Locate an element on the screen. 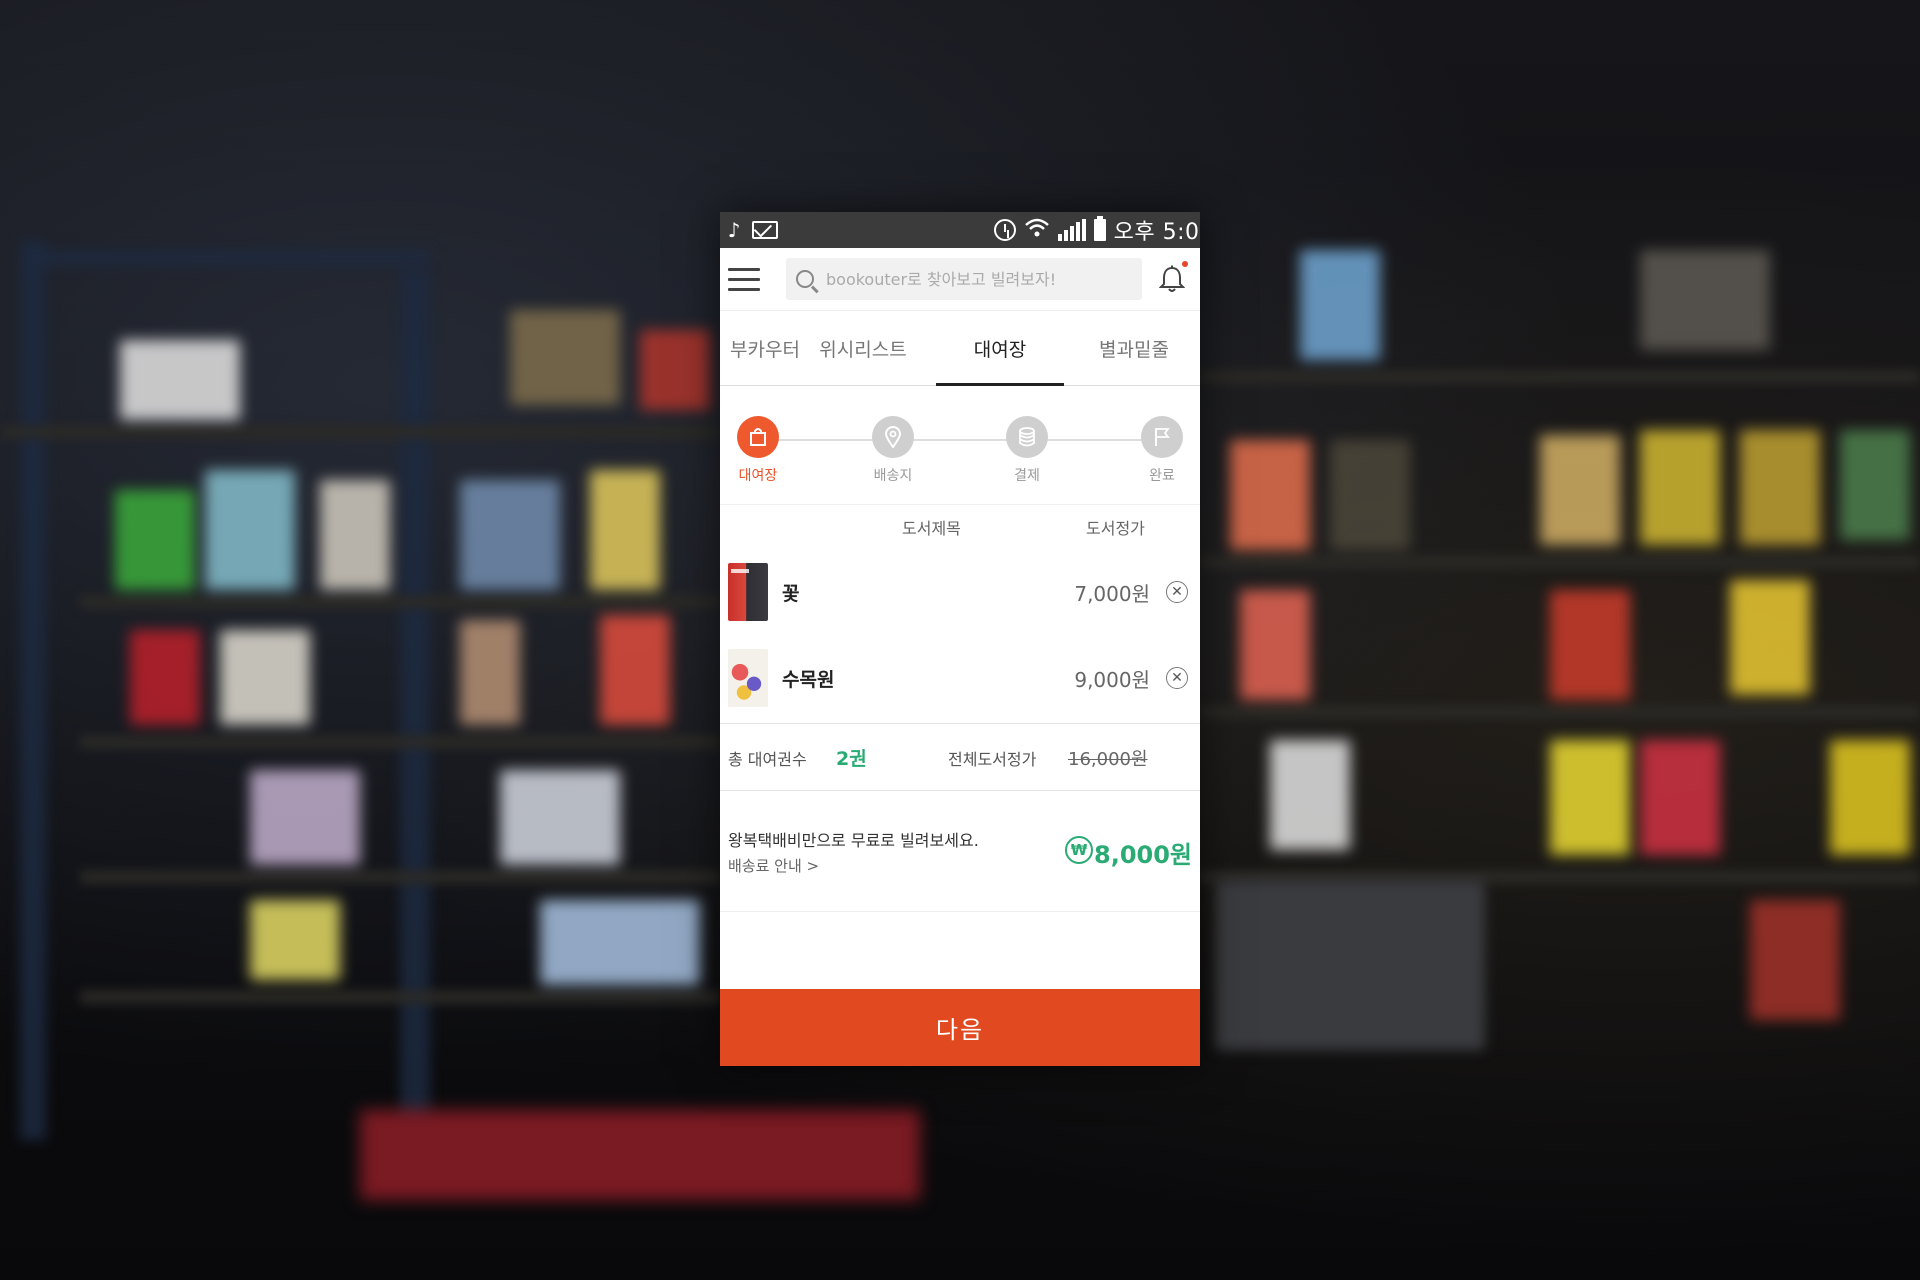  won-currency-icon: ₩ is located at coordinates (1079, 850).